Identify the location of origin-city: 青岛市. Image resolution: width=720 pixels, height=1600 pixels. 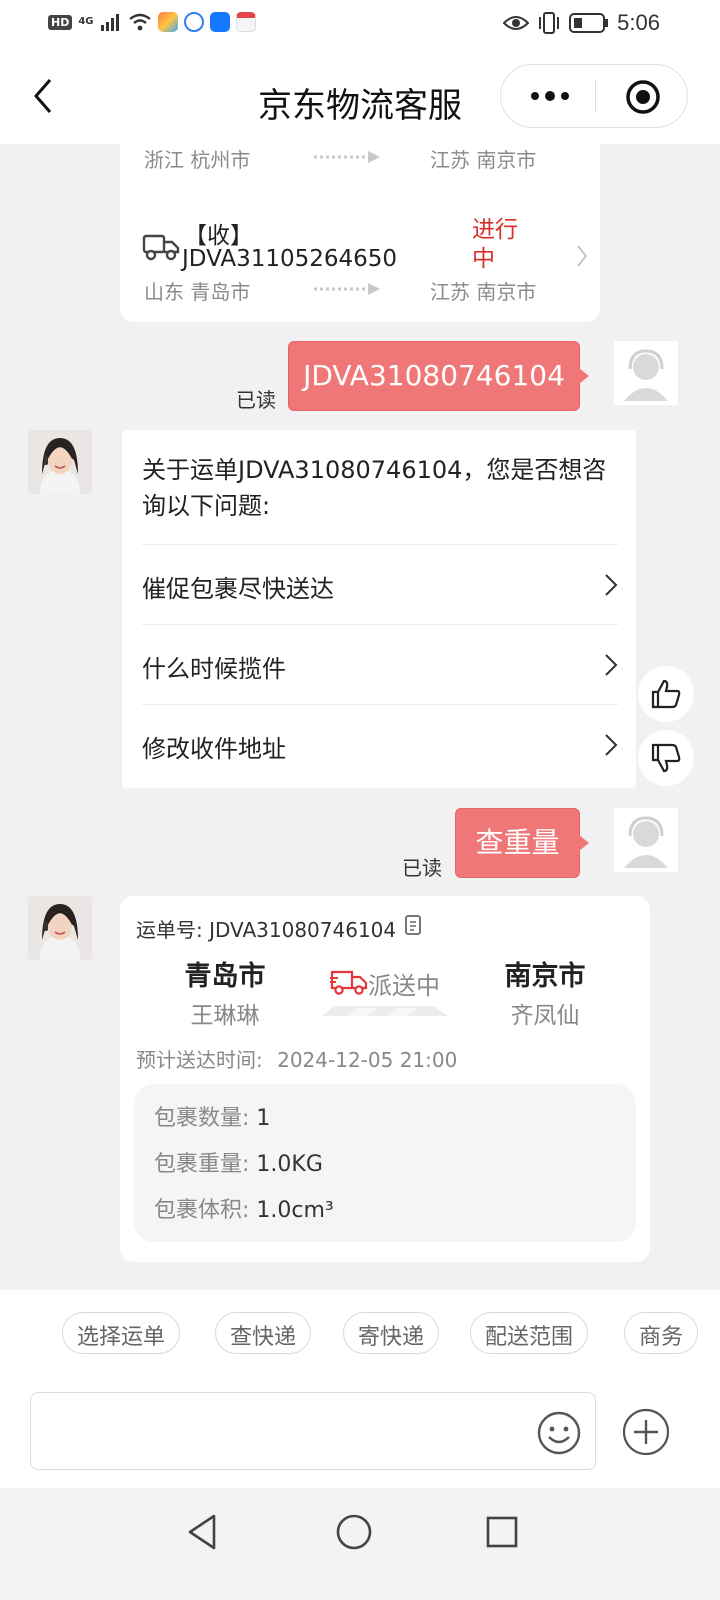
(225, 976).